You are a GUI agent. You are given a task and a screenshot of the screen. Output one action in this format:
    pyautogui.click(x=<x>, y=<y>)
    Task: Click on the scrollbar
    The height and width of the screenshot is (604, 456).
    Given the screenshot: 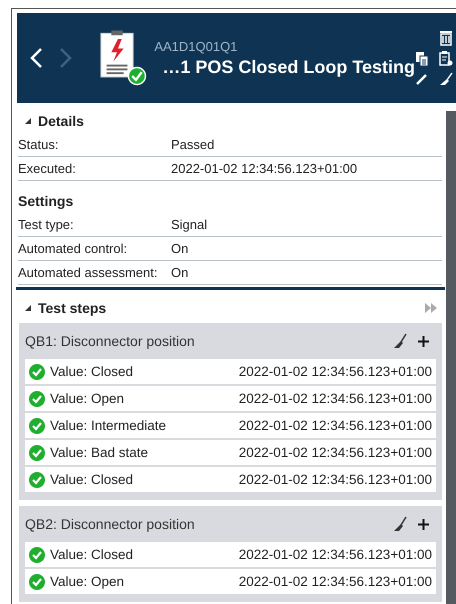 What is the action you would take?
    pyautogui.click(x=451, y=357)
    